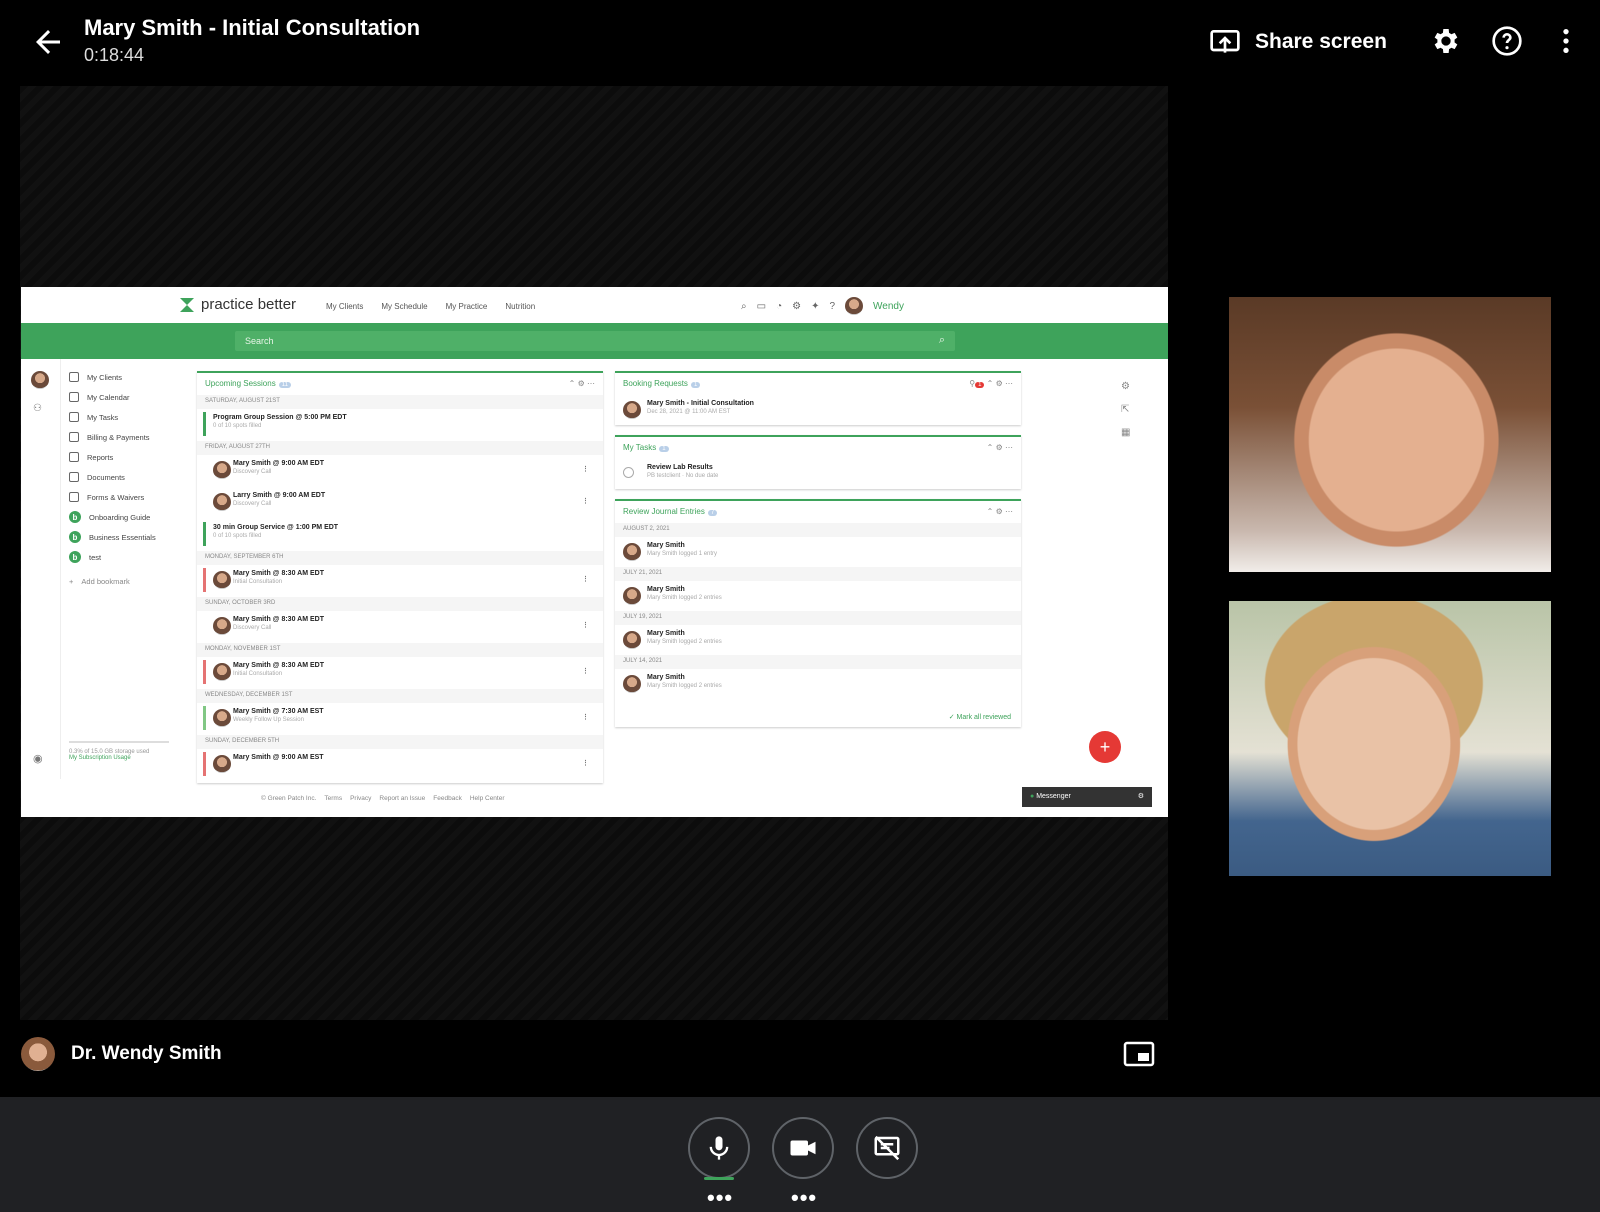 This screenshot has width=1600, height=1212. What do you see at coordinates (360, 798) in the screenshot?
I see `footer-privacy: Privacy` at bounding box center [360, 798].